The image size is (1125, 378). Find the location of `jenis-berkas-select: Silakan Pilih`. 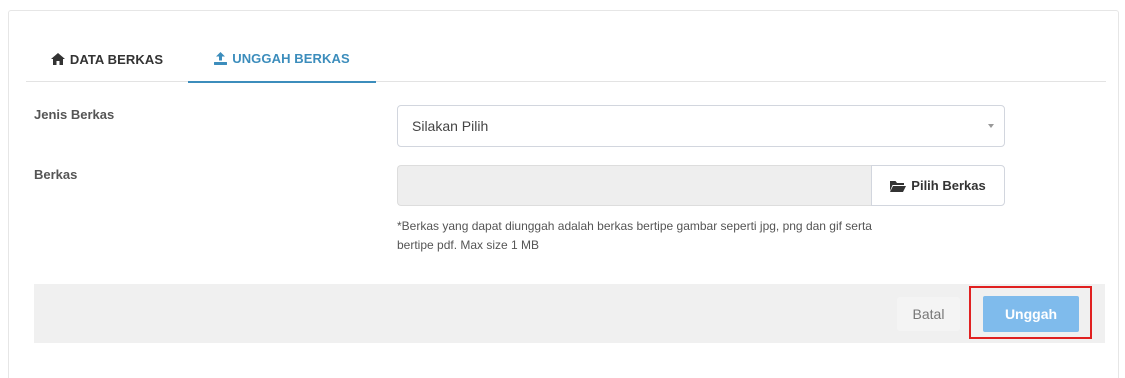

jenis-berkas-select: Silakan Pilih is located at coordinates (701, 126).